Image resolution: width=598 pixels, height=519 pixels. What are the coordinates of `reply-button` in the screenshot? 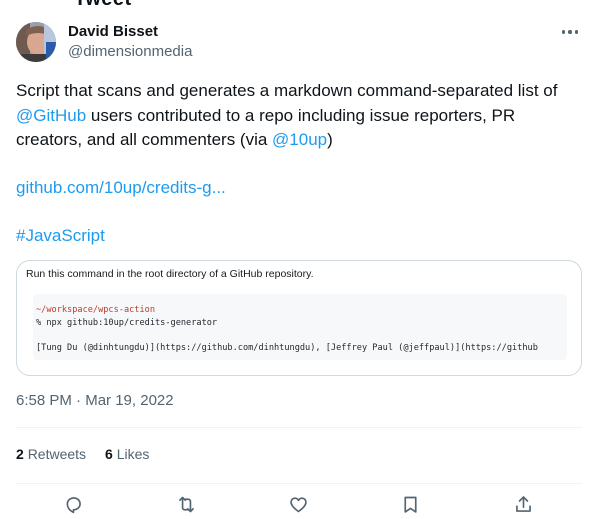 It's located at (73, 504).